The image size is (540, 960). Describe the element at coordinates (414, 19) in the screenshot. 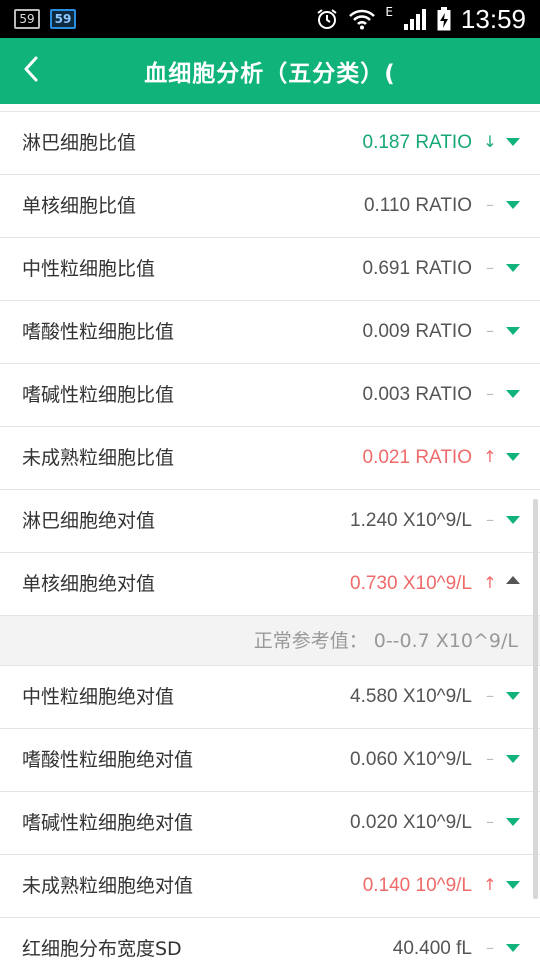

I see `signal-icon` at that location.